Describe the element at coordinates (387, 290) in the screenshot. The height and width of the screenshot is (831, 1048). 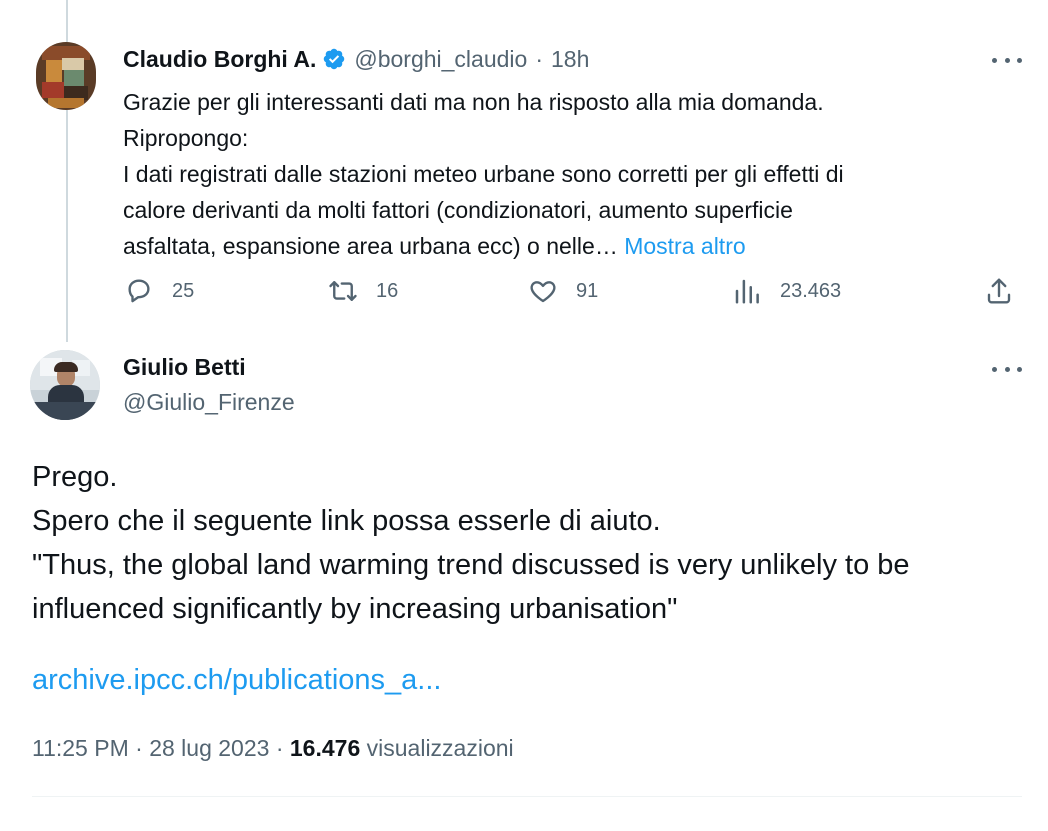
I see `repost-count: 16` at that location.